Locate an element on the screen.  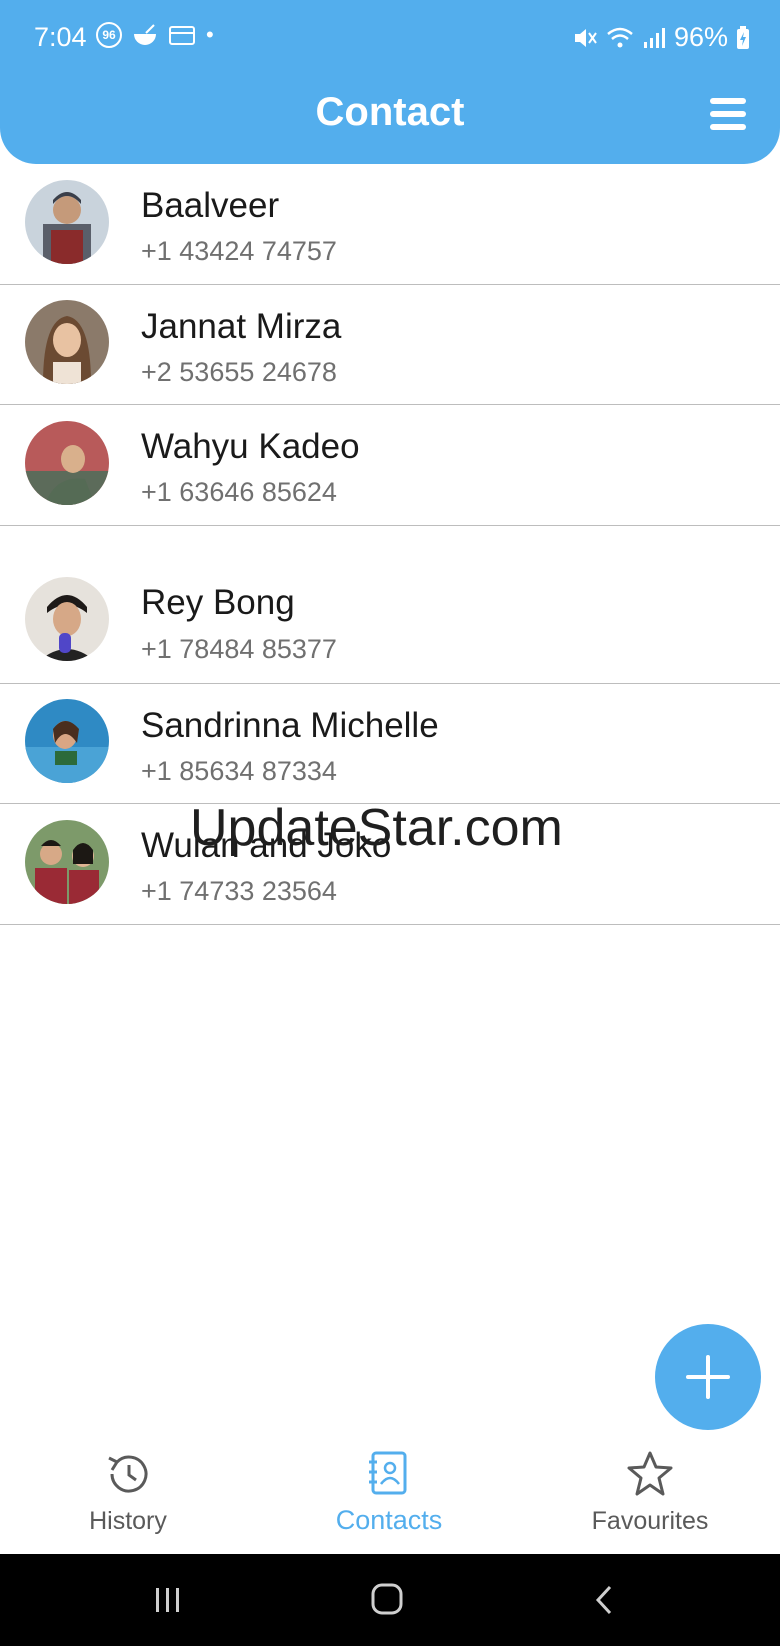
nav-item-contacts: Contacts is located at coordinates (389, 1493).